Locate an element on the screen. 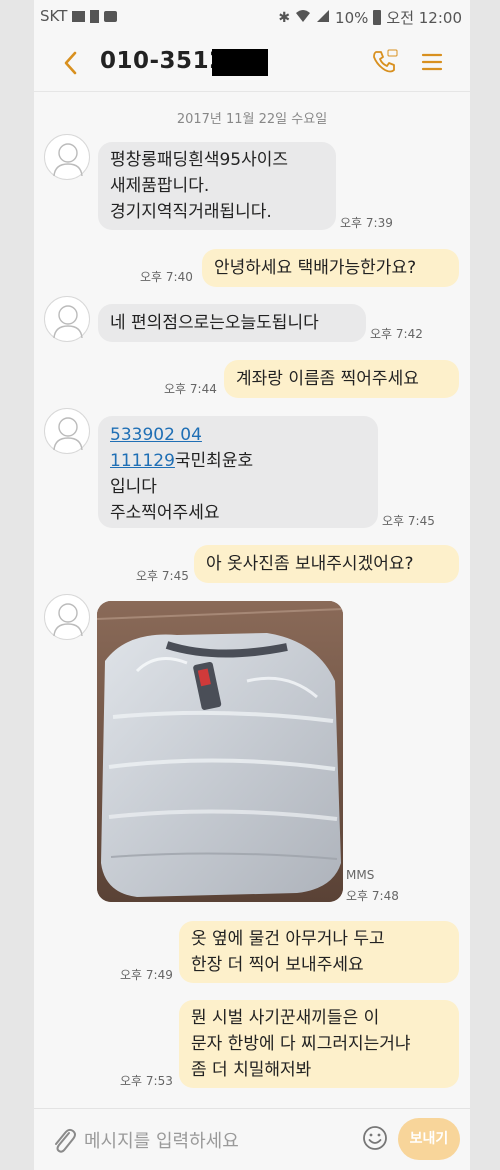 The width and height of the screenshot is (500, 1170). message-time: 오후 7:42 is located at coordinates (396, 334).